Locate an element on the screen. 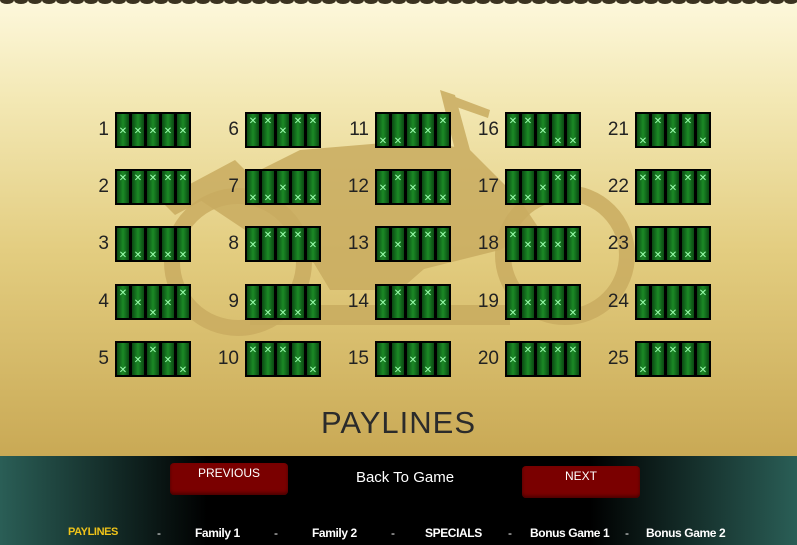 This screenshot has width=797, height=545. payline-number: 22 is located at coordinates (618, 186).